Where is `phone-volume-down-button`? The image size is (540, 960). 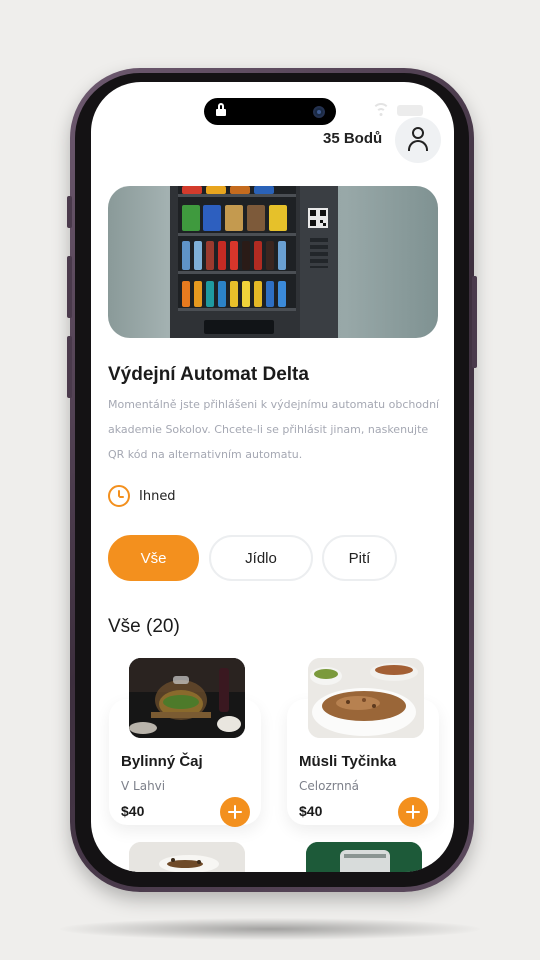
phone-volume-down-button is located at coordinates (69, 367).